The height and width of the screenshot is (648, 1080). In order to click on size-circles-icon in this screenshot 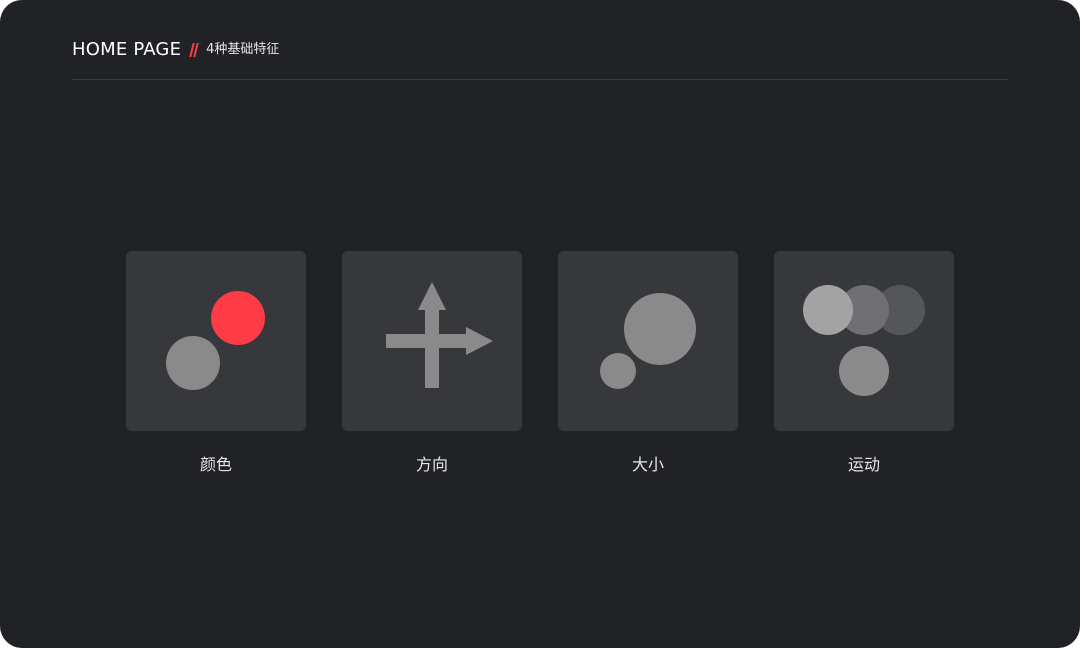, I will do `click(648, 341)`.